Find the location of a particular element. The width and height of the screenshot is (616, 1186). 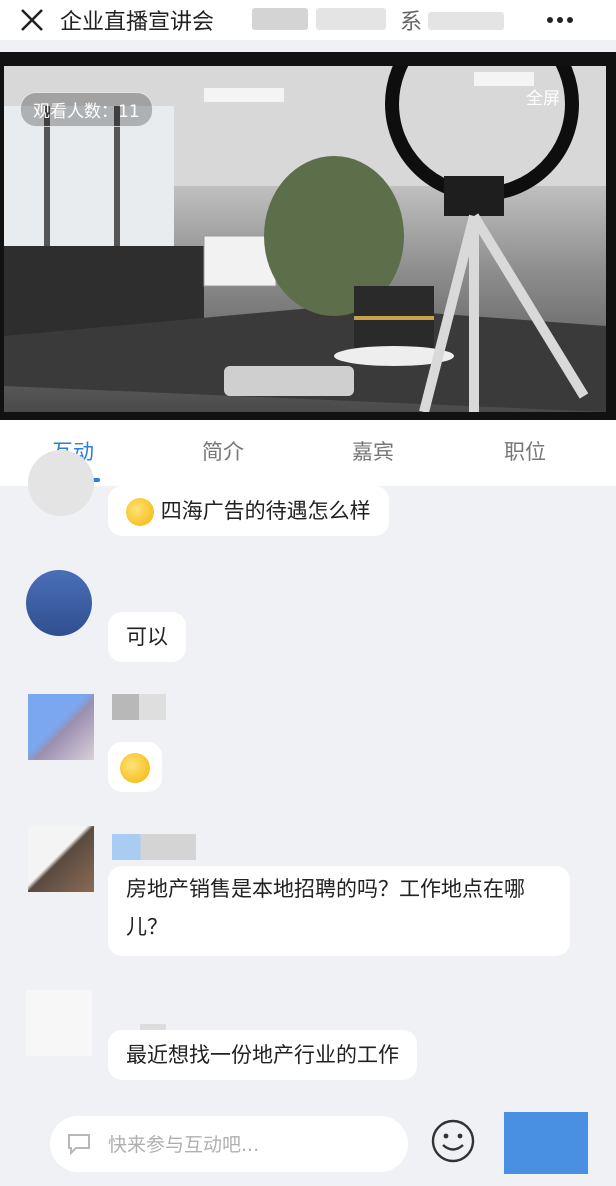

chat-message-text: 房地产销售是本地招聘的吗？工作地点在哪儿？ is located at coordinates (325, 908).